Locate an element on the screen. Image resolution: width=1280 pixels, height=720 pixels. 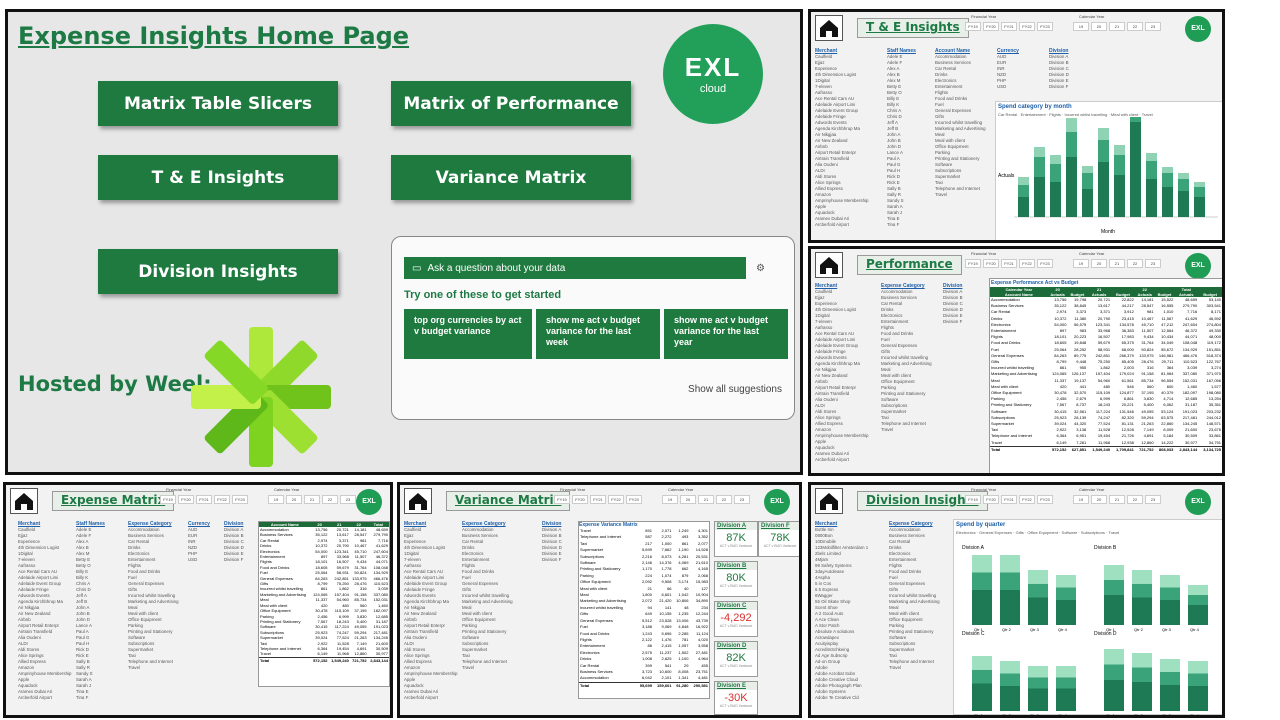
matrix-table-slicers-button: Matrix Table Slicers is located at coordinates (218, 103).